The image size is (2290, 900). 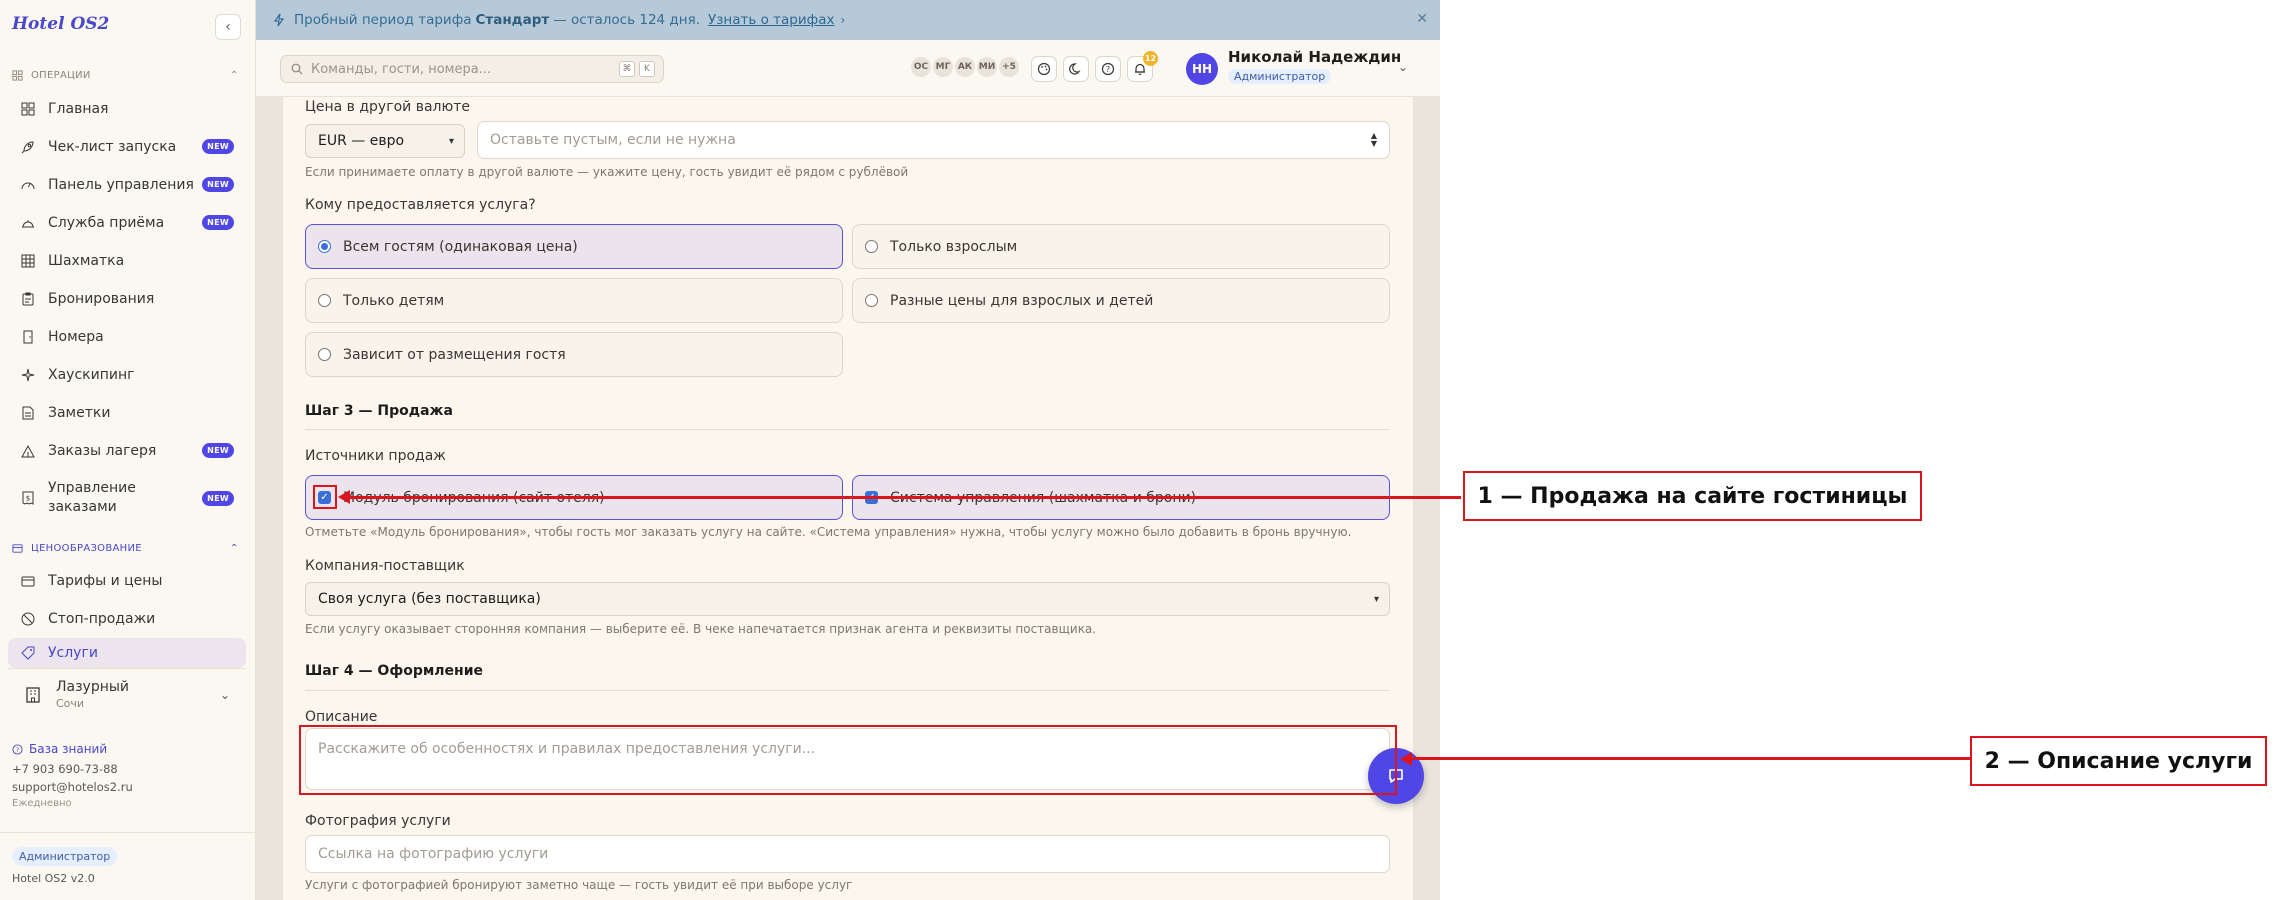 What do you see at coordinates (1692, 496) in the screenshot?
I see `annotation-callout-1: 1 — Продажа на сайте гостиницы` at bounding box center [1692, 496].